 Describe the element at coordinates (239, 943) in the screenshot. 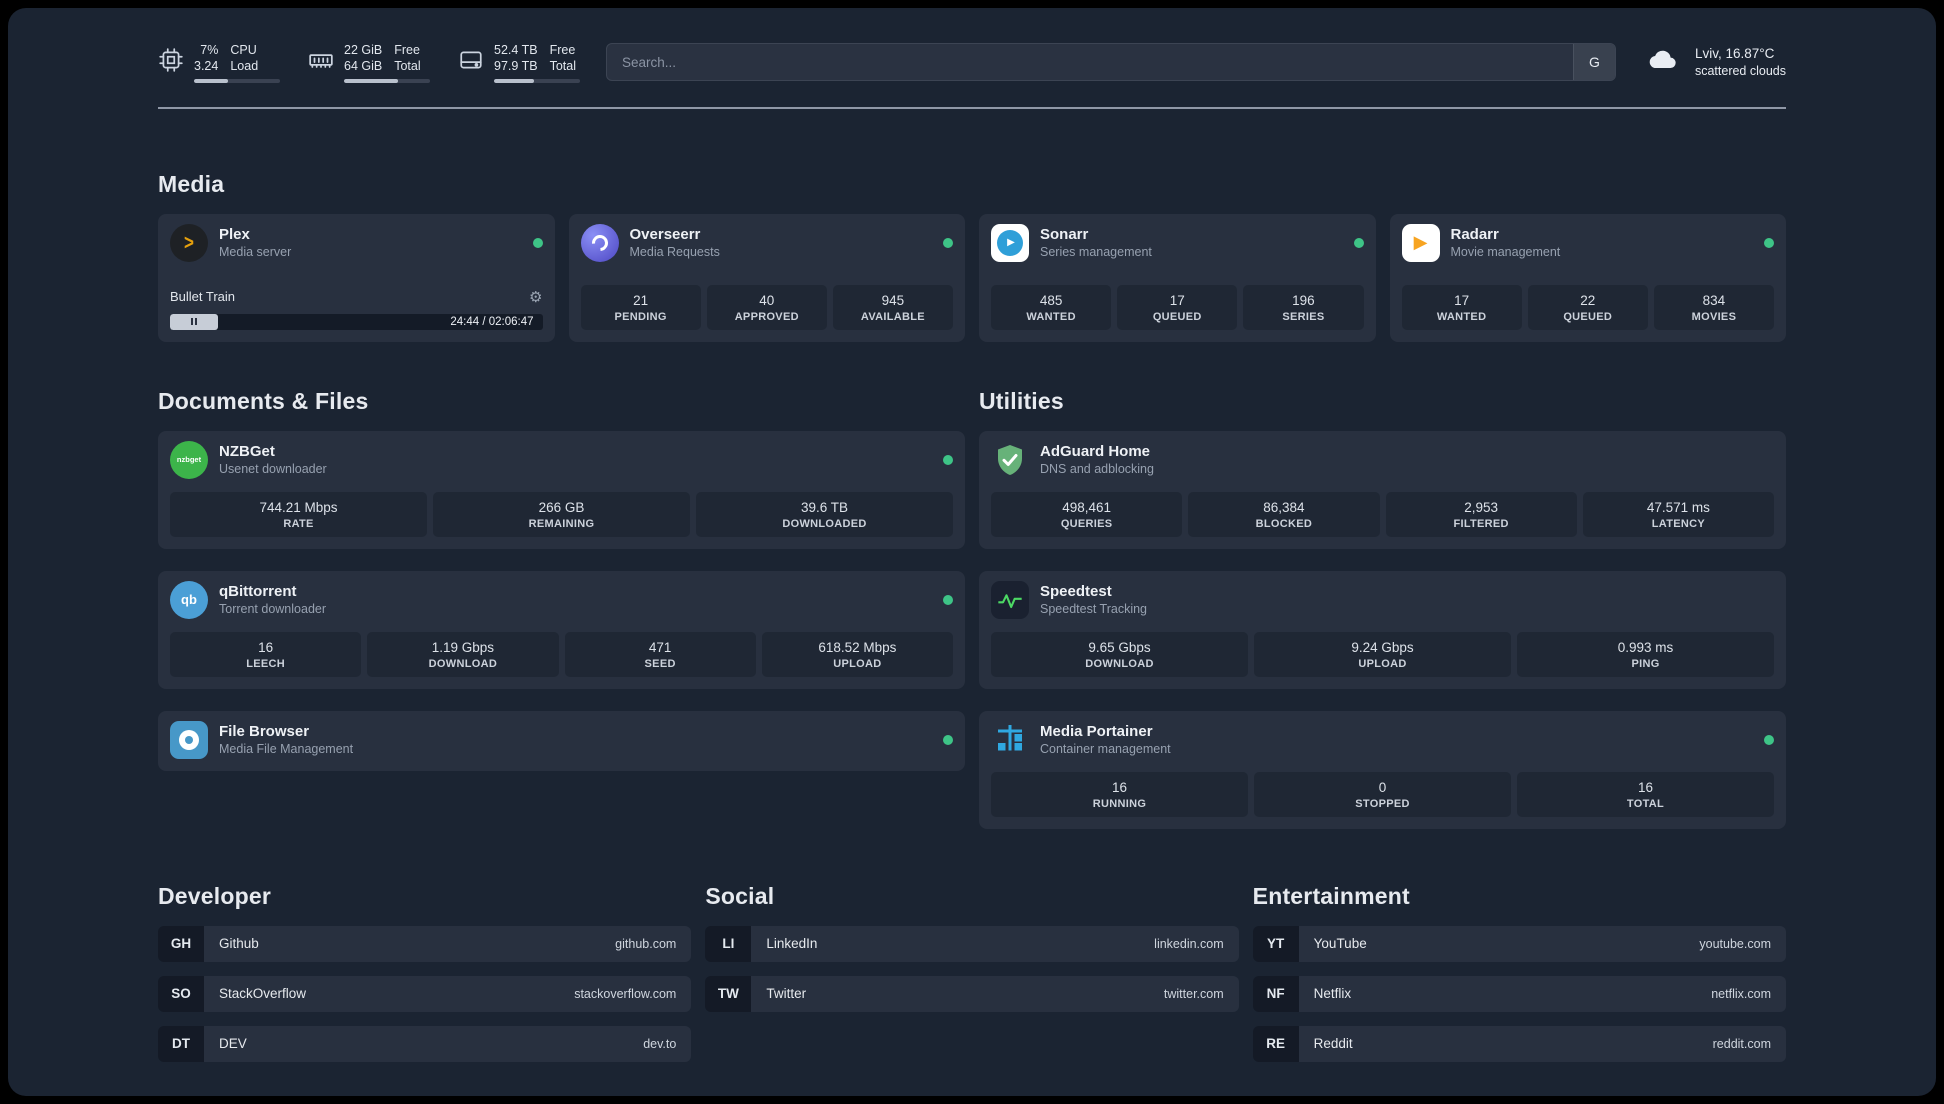

I see `bookmark-name: Github` at that location.